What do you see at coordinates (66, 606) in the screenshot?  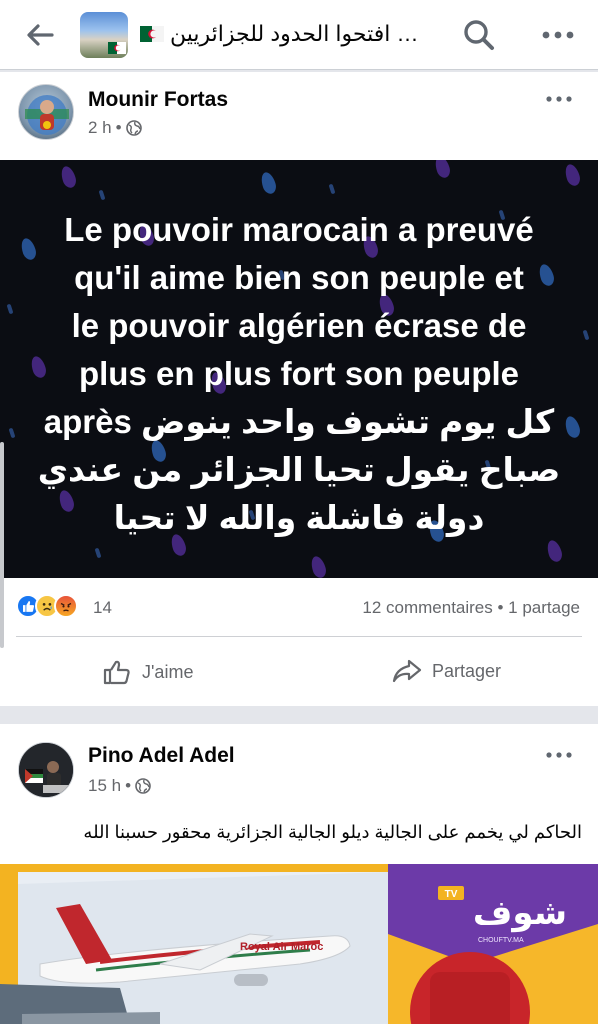 I see `angry-reaction-icon` at bounding box center [66, 606].